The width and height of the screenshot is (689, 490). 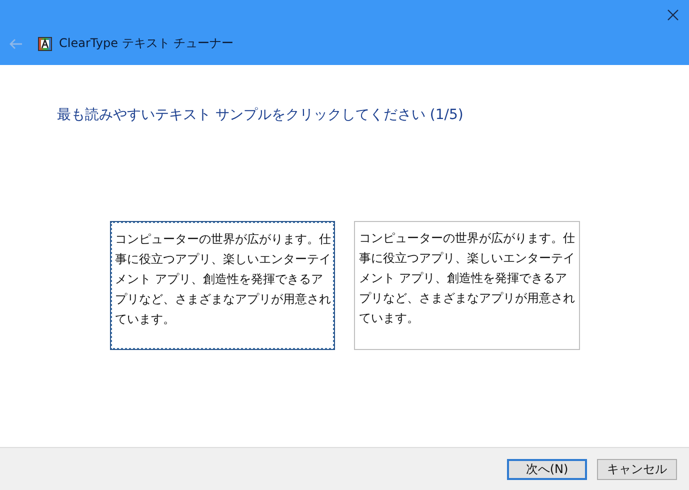 I want to click on close-icon, so click(x=673, y=15).